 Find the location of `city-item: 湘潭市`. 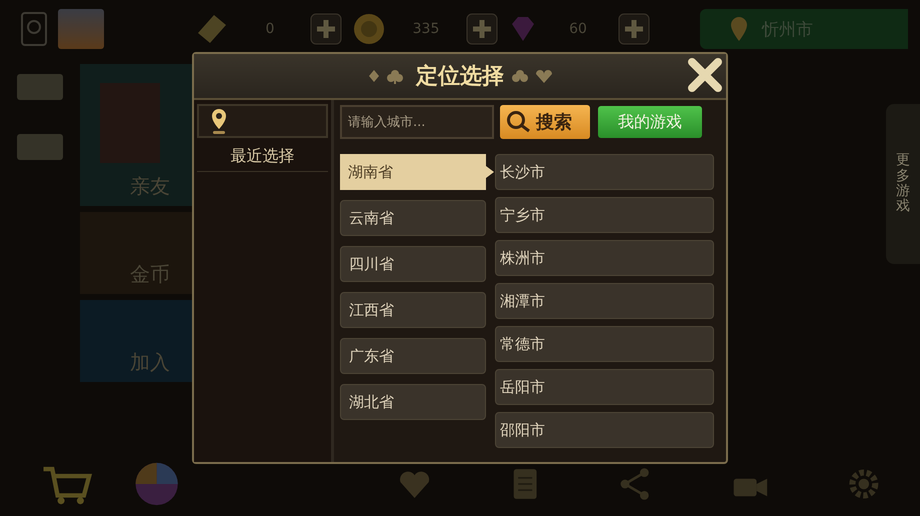

city-item: 湘潭市 is located at coordinates (604, 301).